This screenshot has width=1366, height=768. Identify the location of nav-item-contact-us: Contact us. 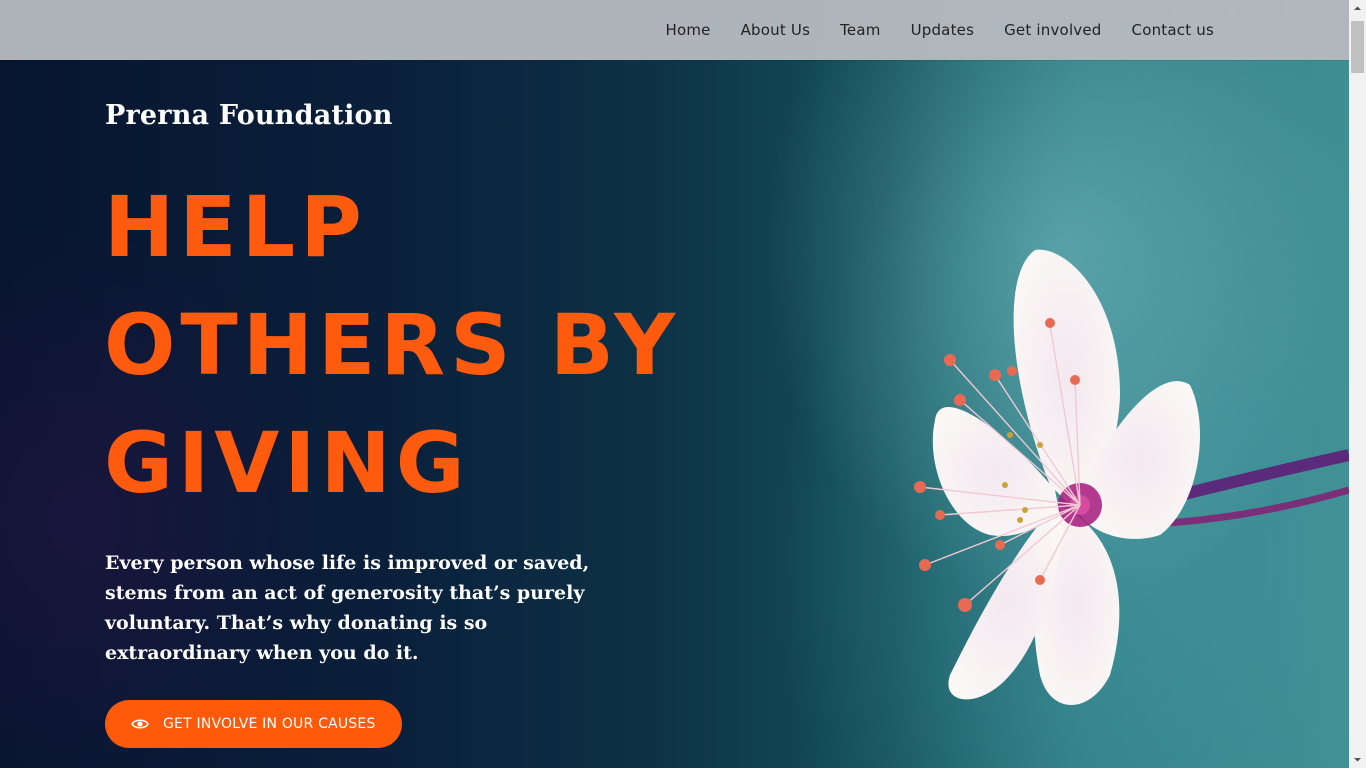
(1173, 30).